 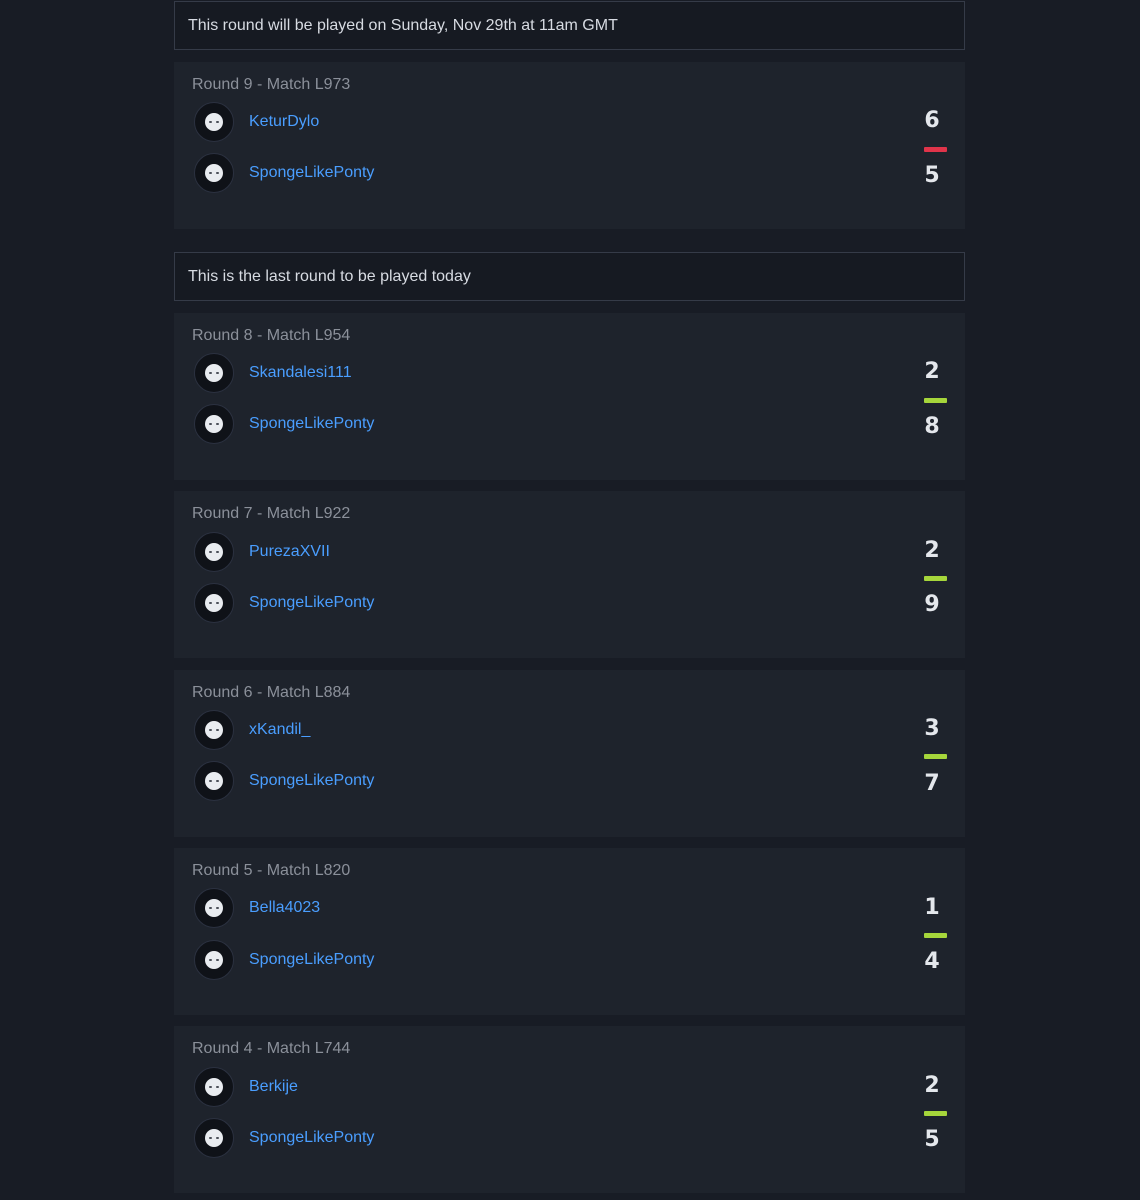 I want to click on player-row-1: xKandil_, so click(x=252, y=730).